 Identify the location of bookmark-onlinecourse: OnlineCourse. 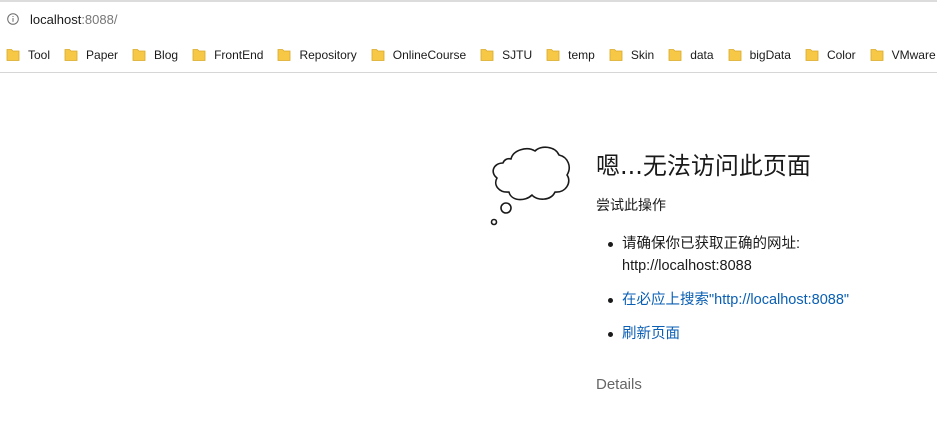
(418, 55).